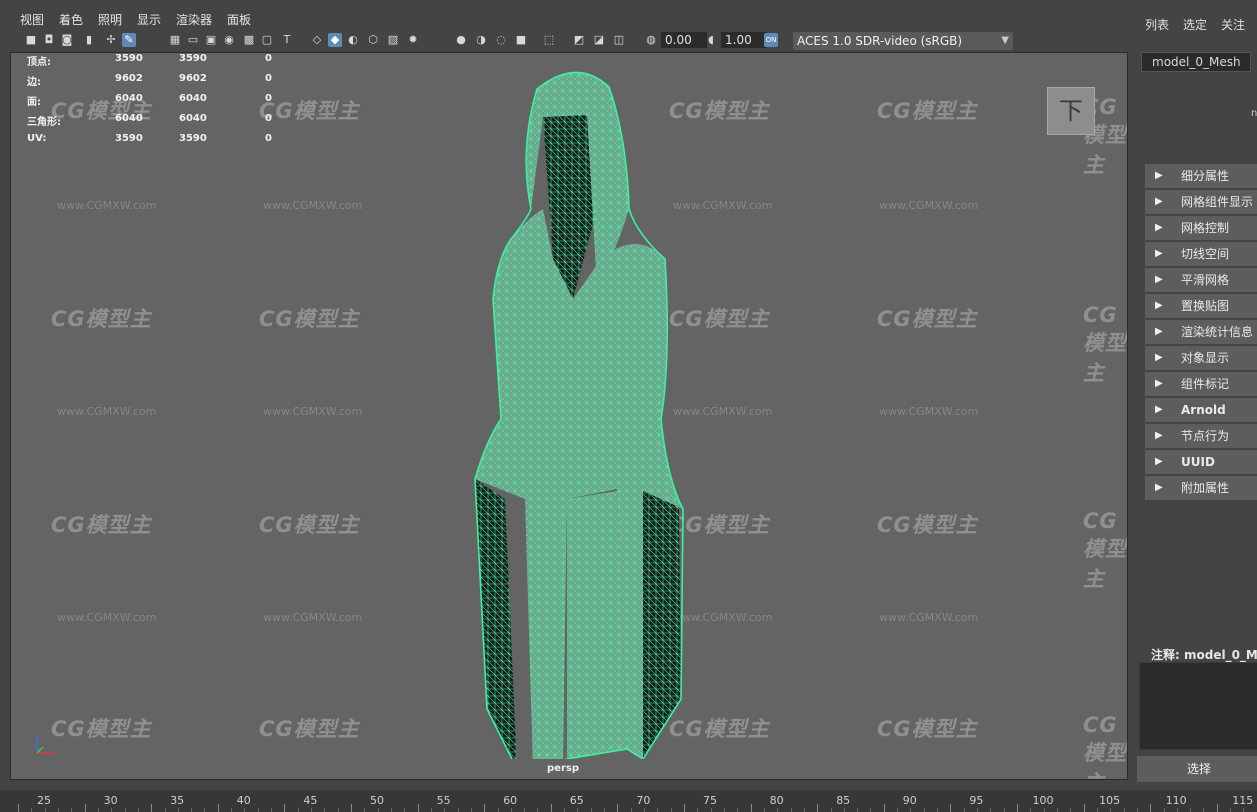 This screenshot has height=812, width=1257. I want to click on motion-blur-icon: ◌, so click(501, 40).